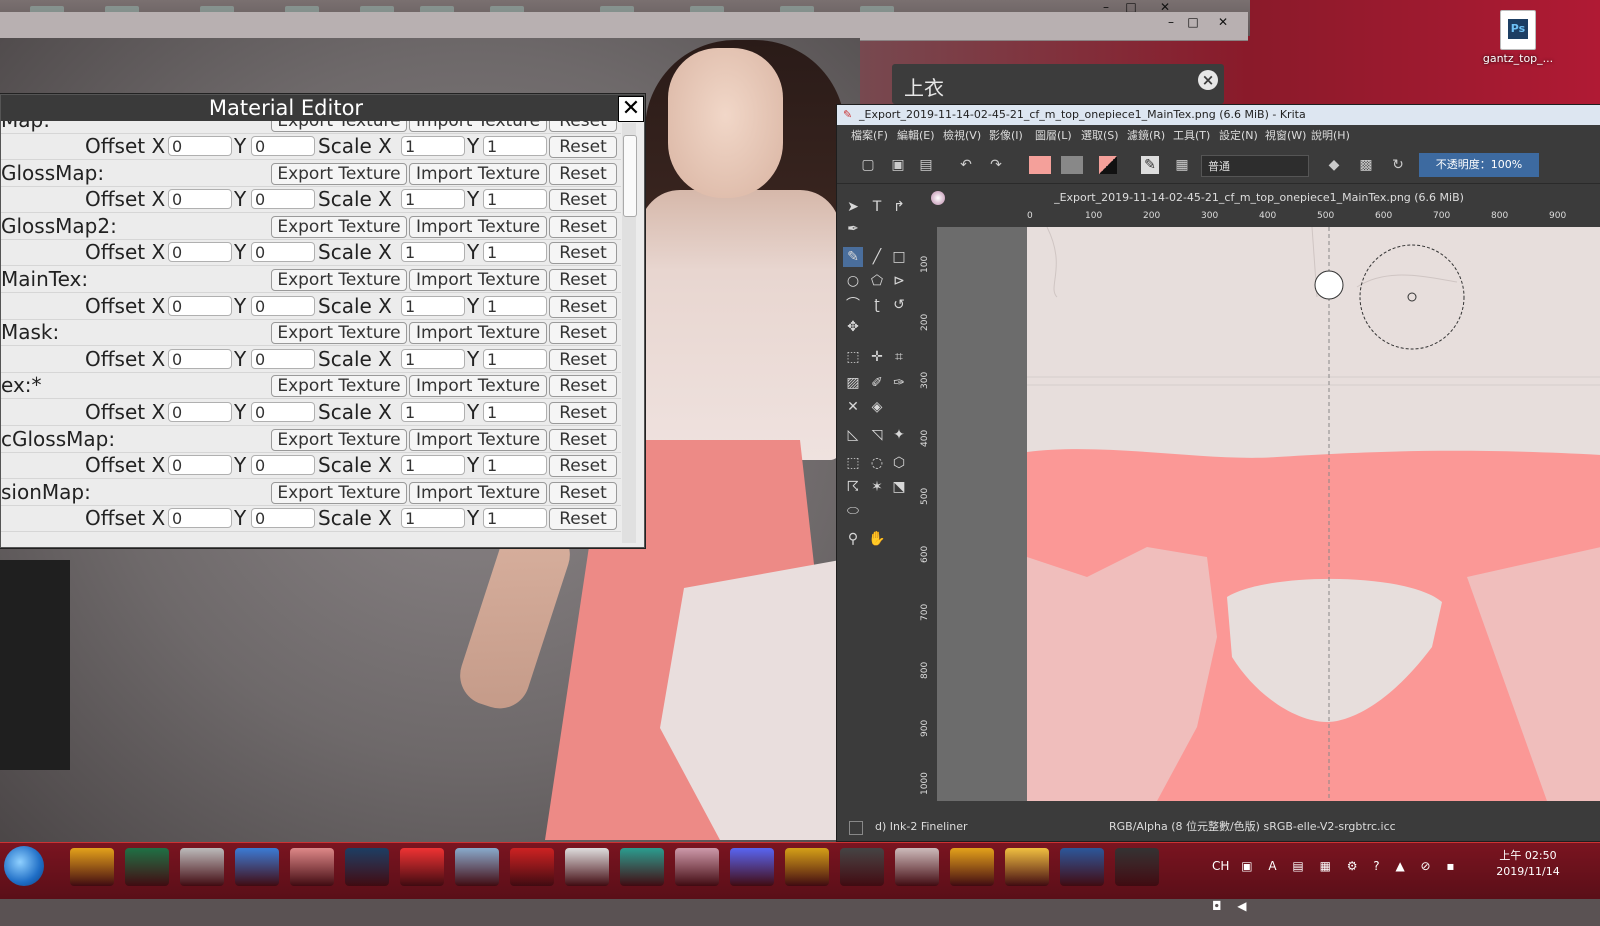 Image resolution: width=1600 pixels, height=926 pixels. What do you see at coordinates (877, 281) in the screenshot?
I see `polygon-tool-icon: ⬠` at bounding box center [877, 281].